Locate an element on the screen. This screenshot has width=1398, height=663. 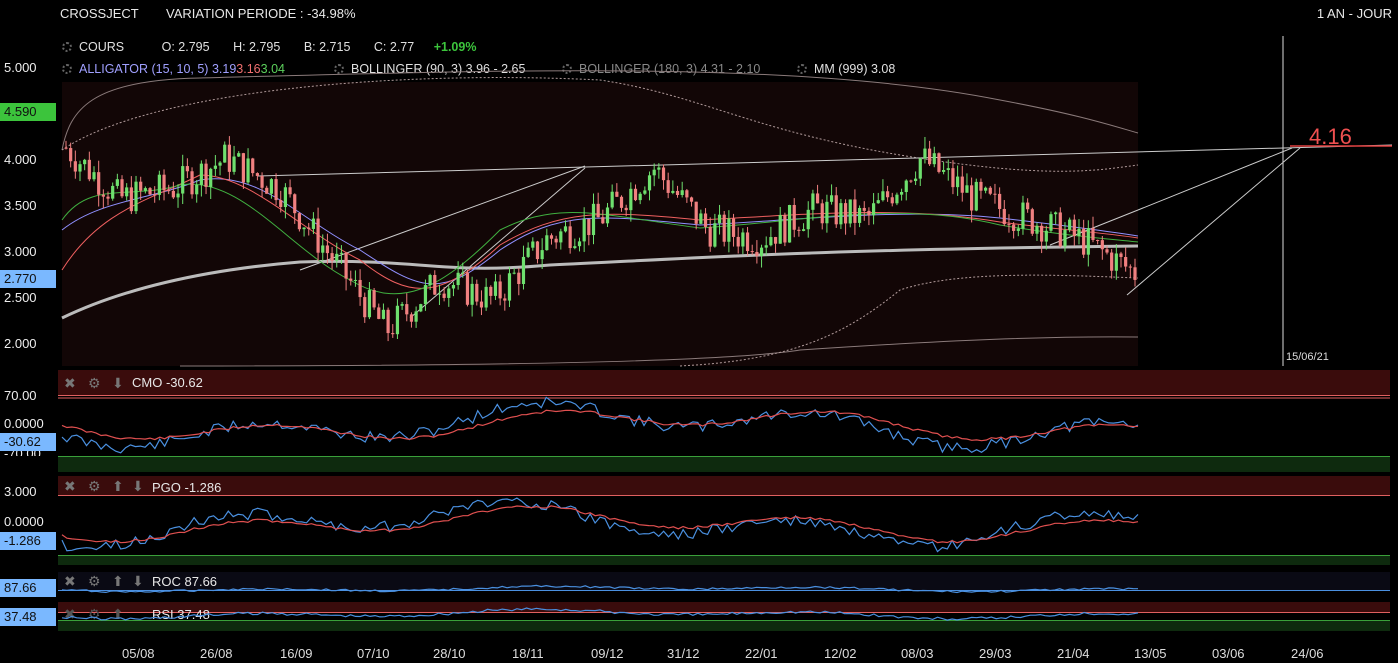
x-tick: 13/05 is located at coordinates (1150, 653).